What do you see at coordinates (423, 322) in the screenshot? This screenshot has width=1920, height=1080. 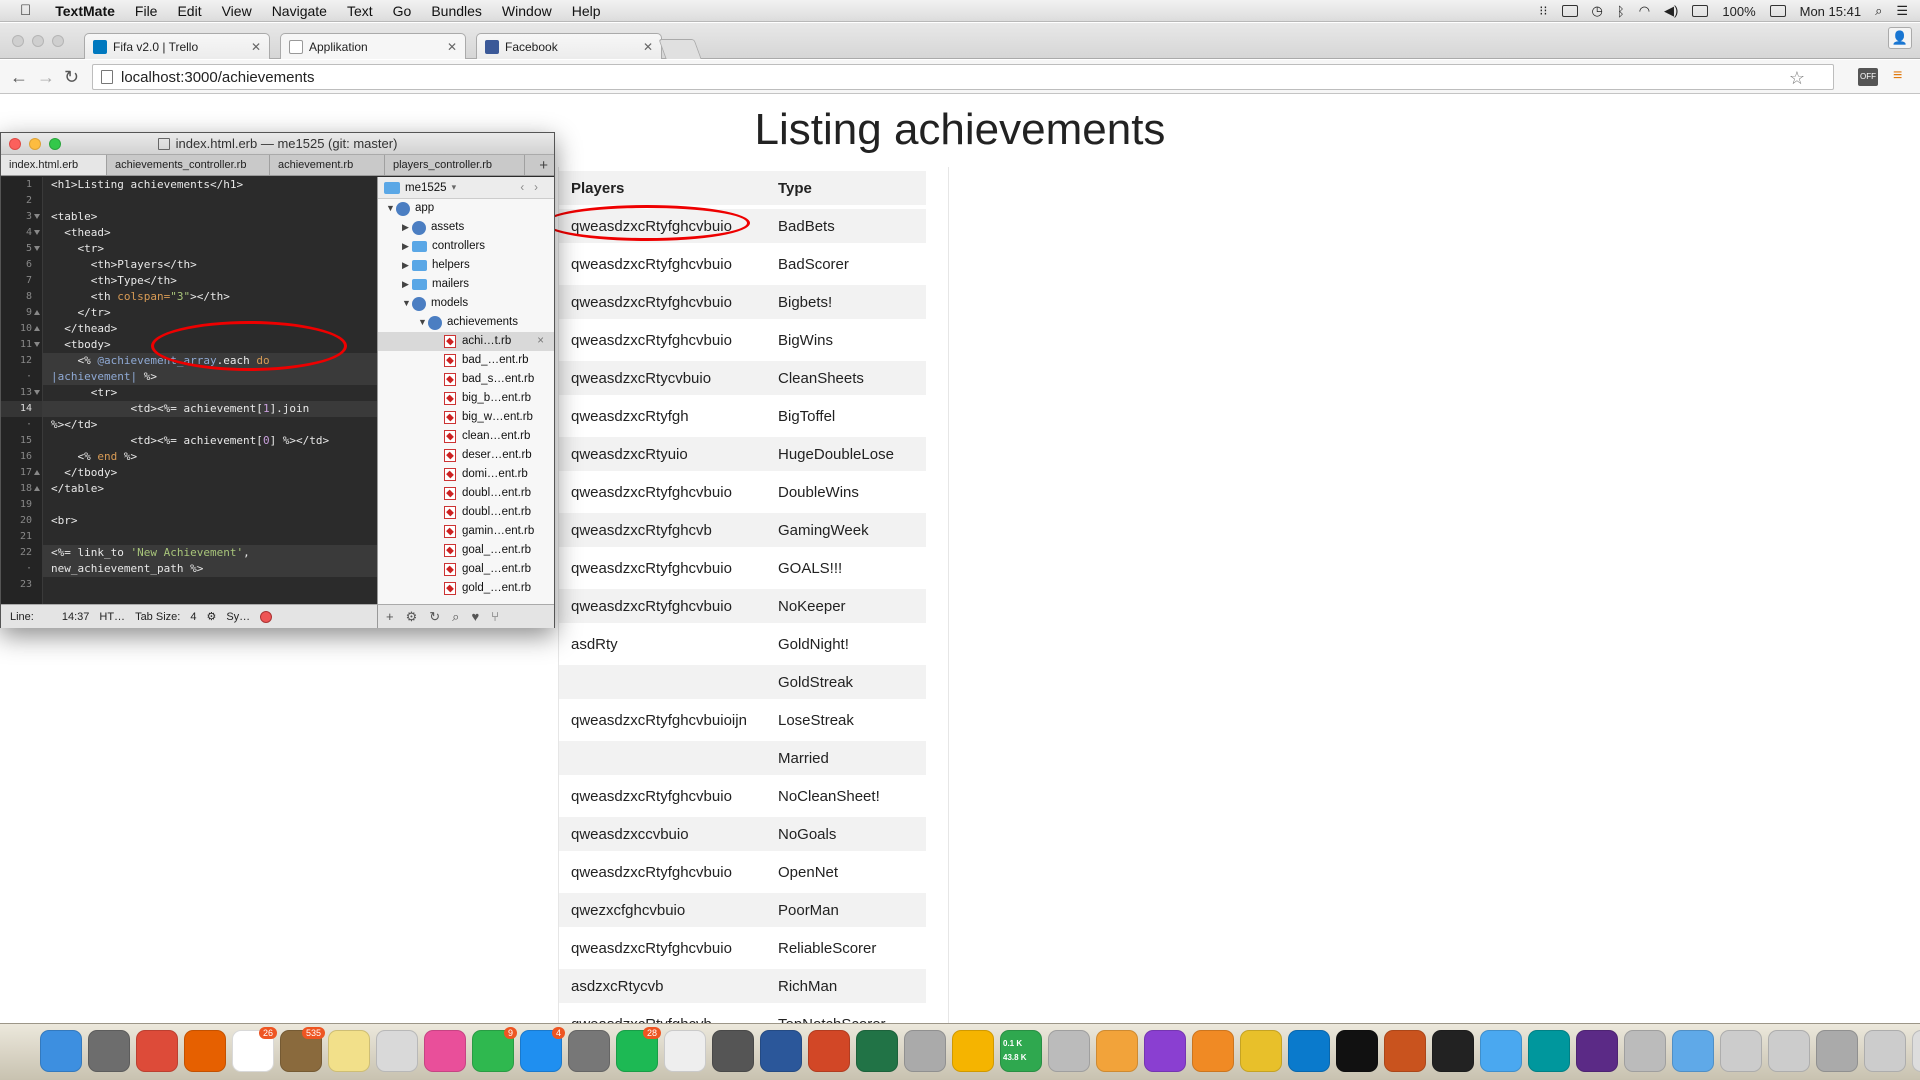 I see `disclosure-open-icon: ▼` at bounding box center [423, 322].